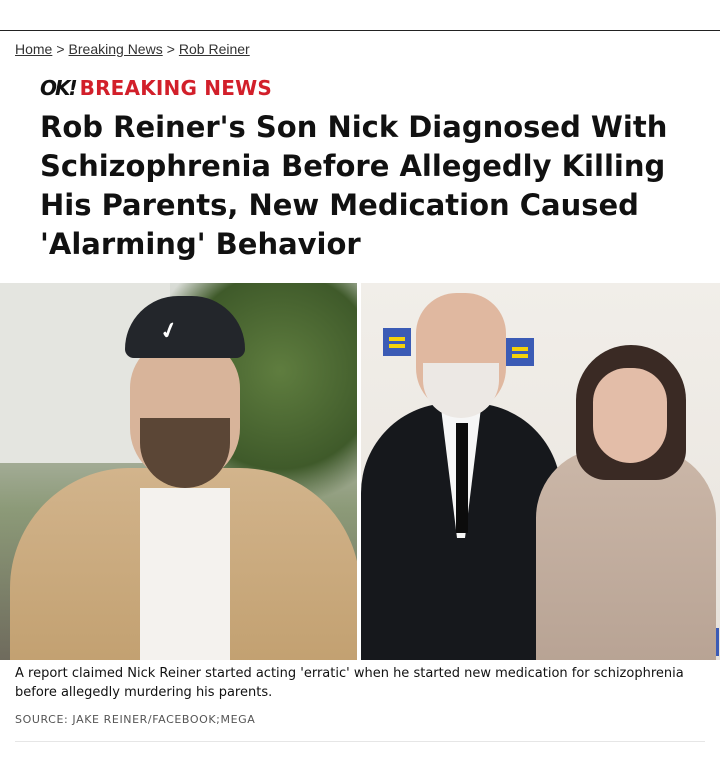  Describe the element at coordinates (33, 49) in the screenshot. I see `breadcrumb-home: Home` at that location.